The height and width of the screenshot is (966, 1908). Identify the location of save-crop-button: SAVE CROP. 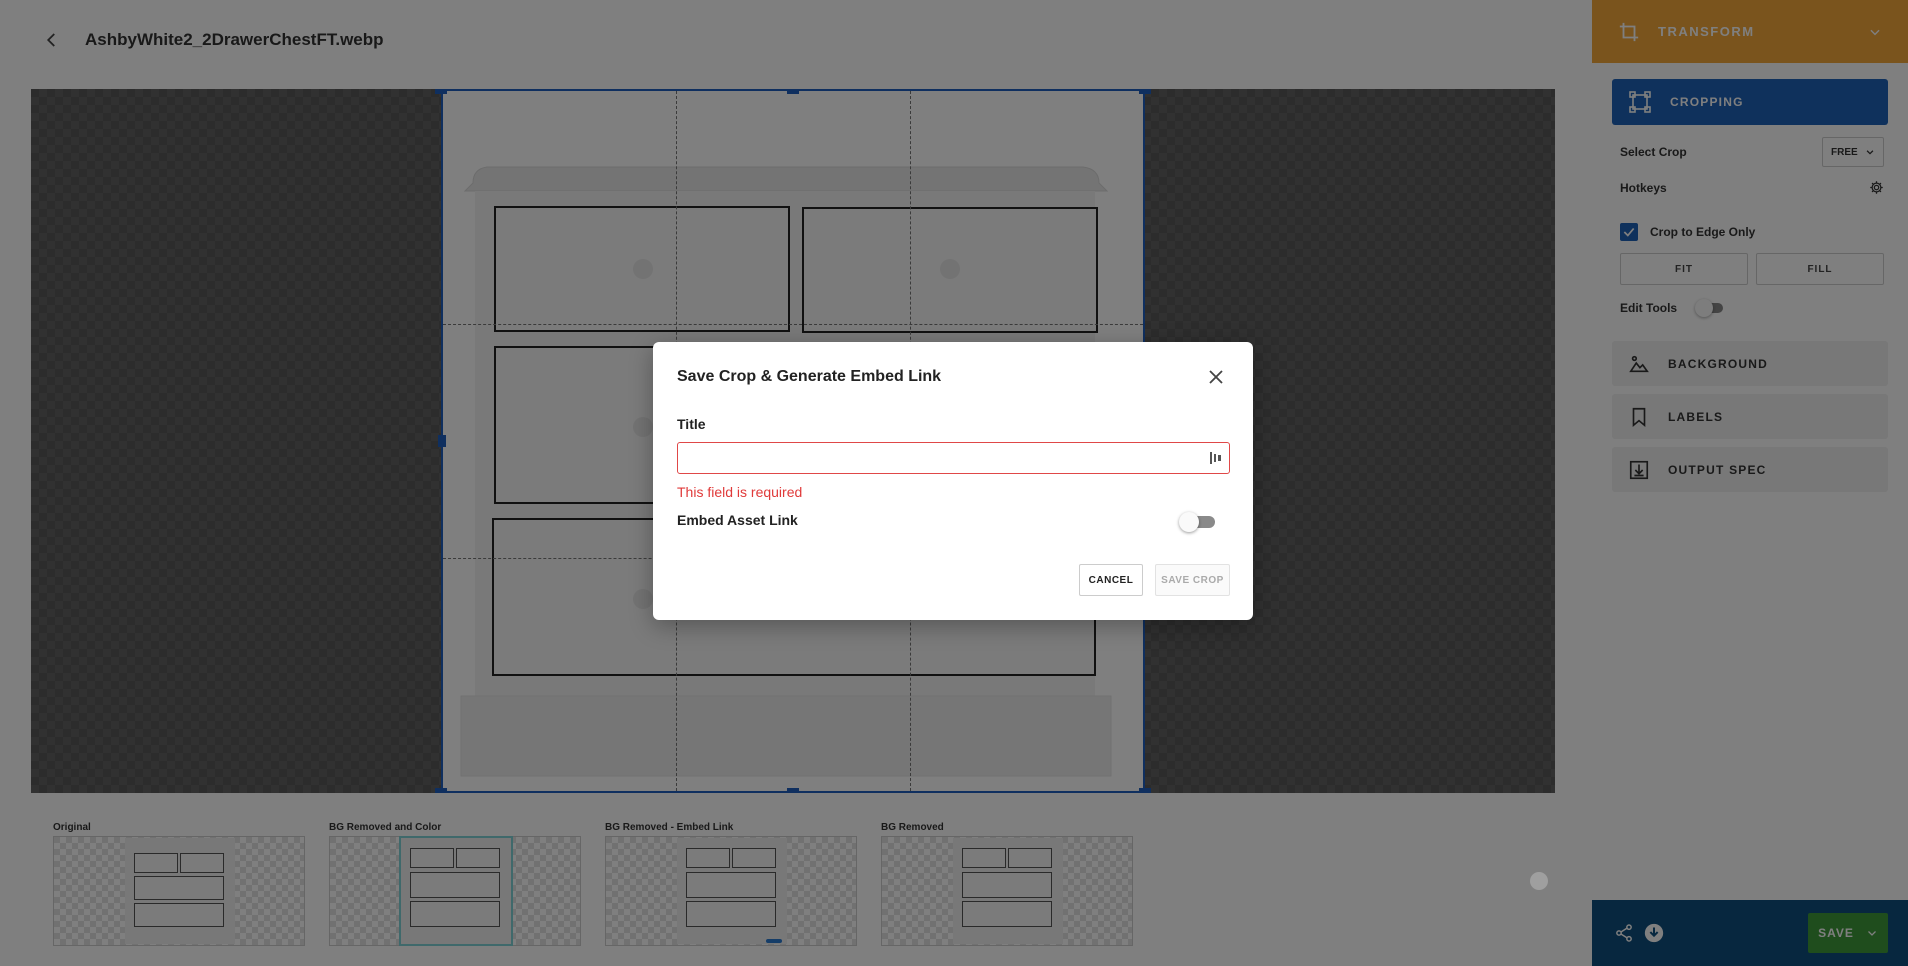
(1192, 580).